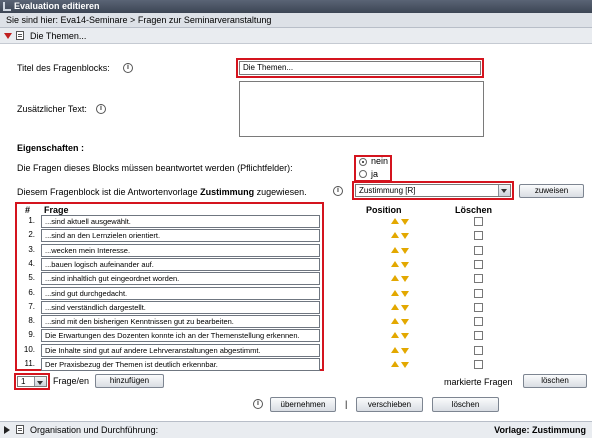  I want to click on count-select: 1, so click(32, 381).